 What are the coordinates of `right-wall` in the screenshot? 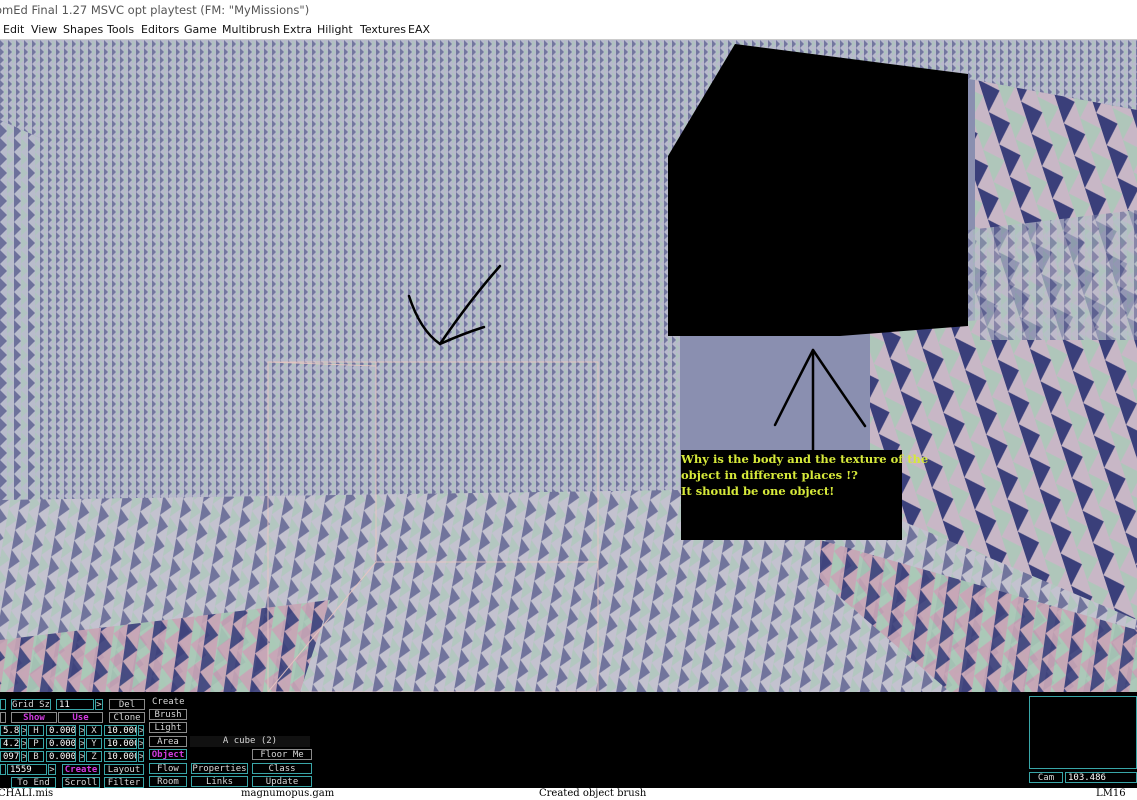 It's located at (1056, 350).